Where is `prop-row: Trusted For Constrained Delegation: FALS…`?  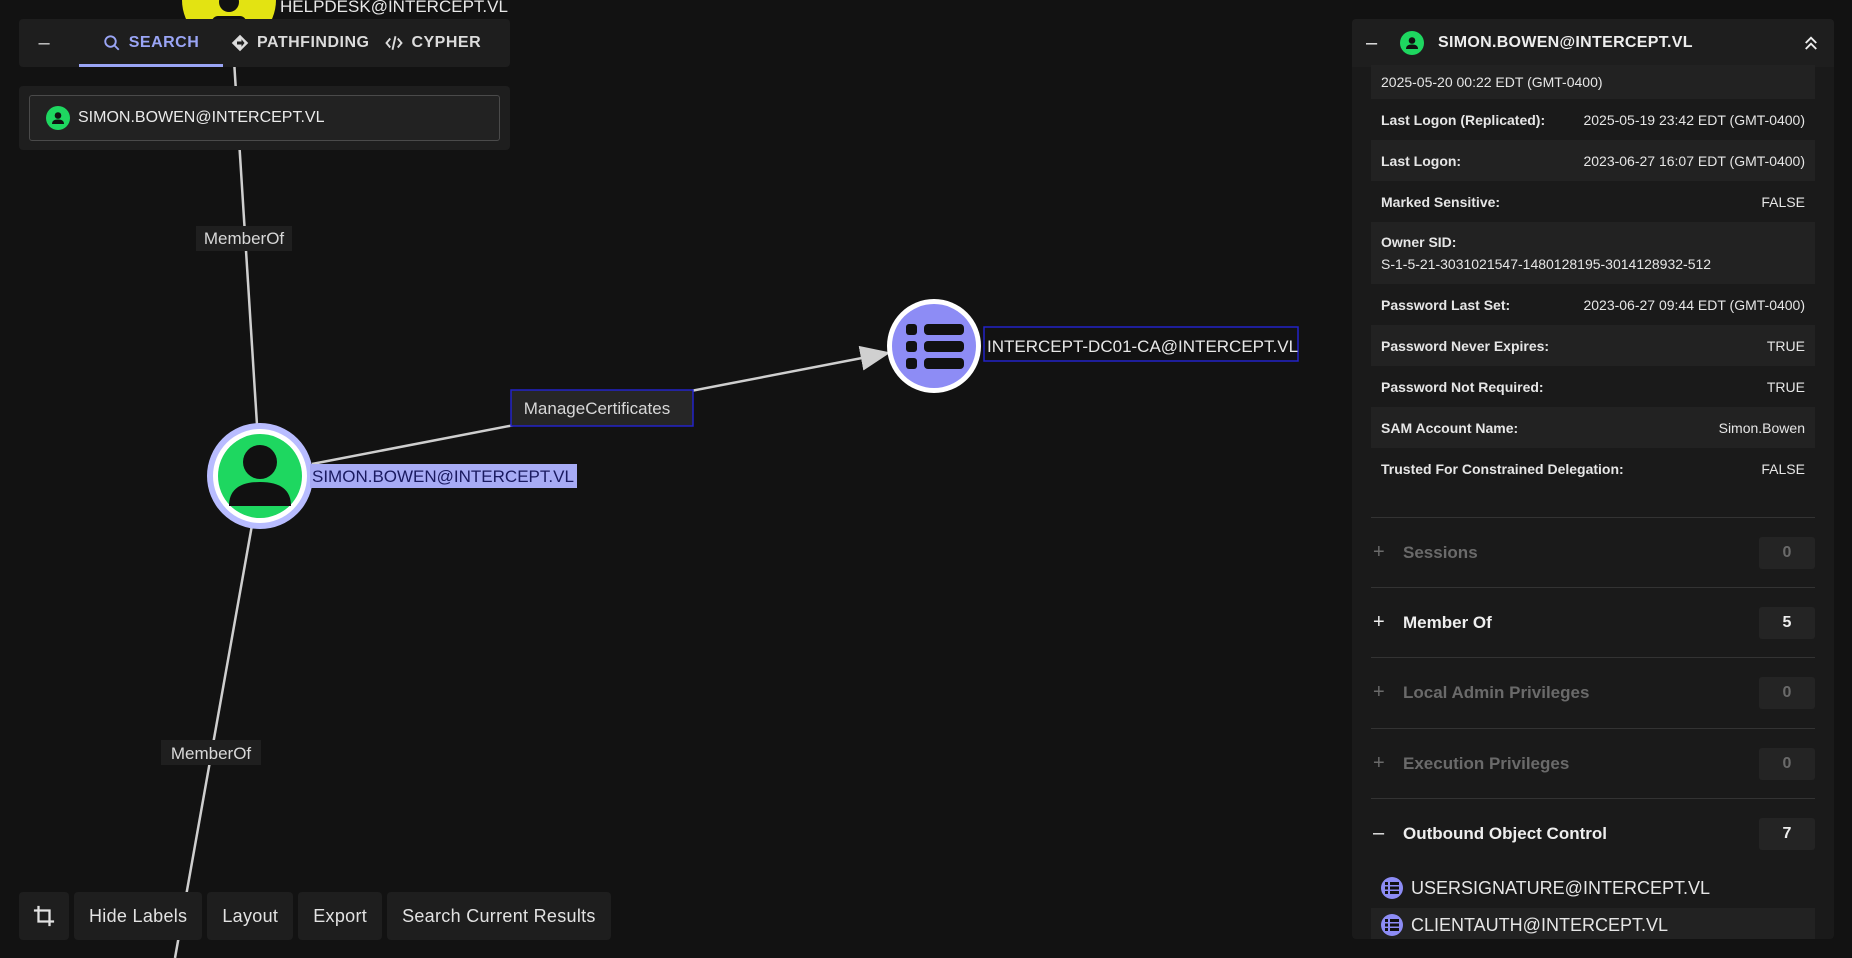
prop-row: Trusted For Constrained Delegation: FALS… is located at coordinates (1593, 468).